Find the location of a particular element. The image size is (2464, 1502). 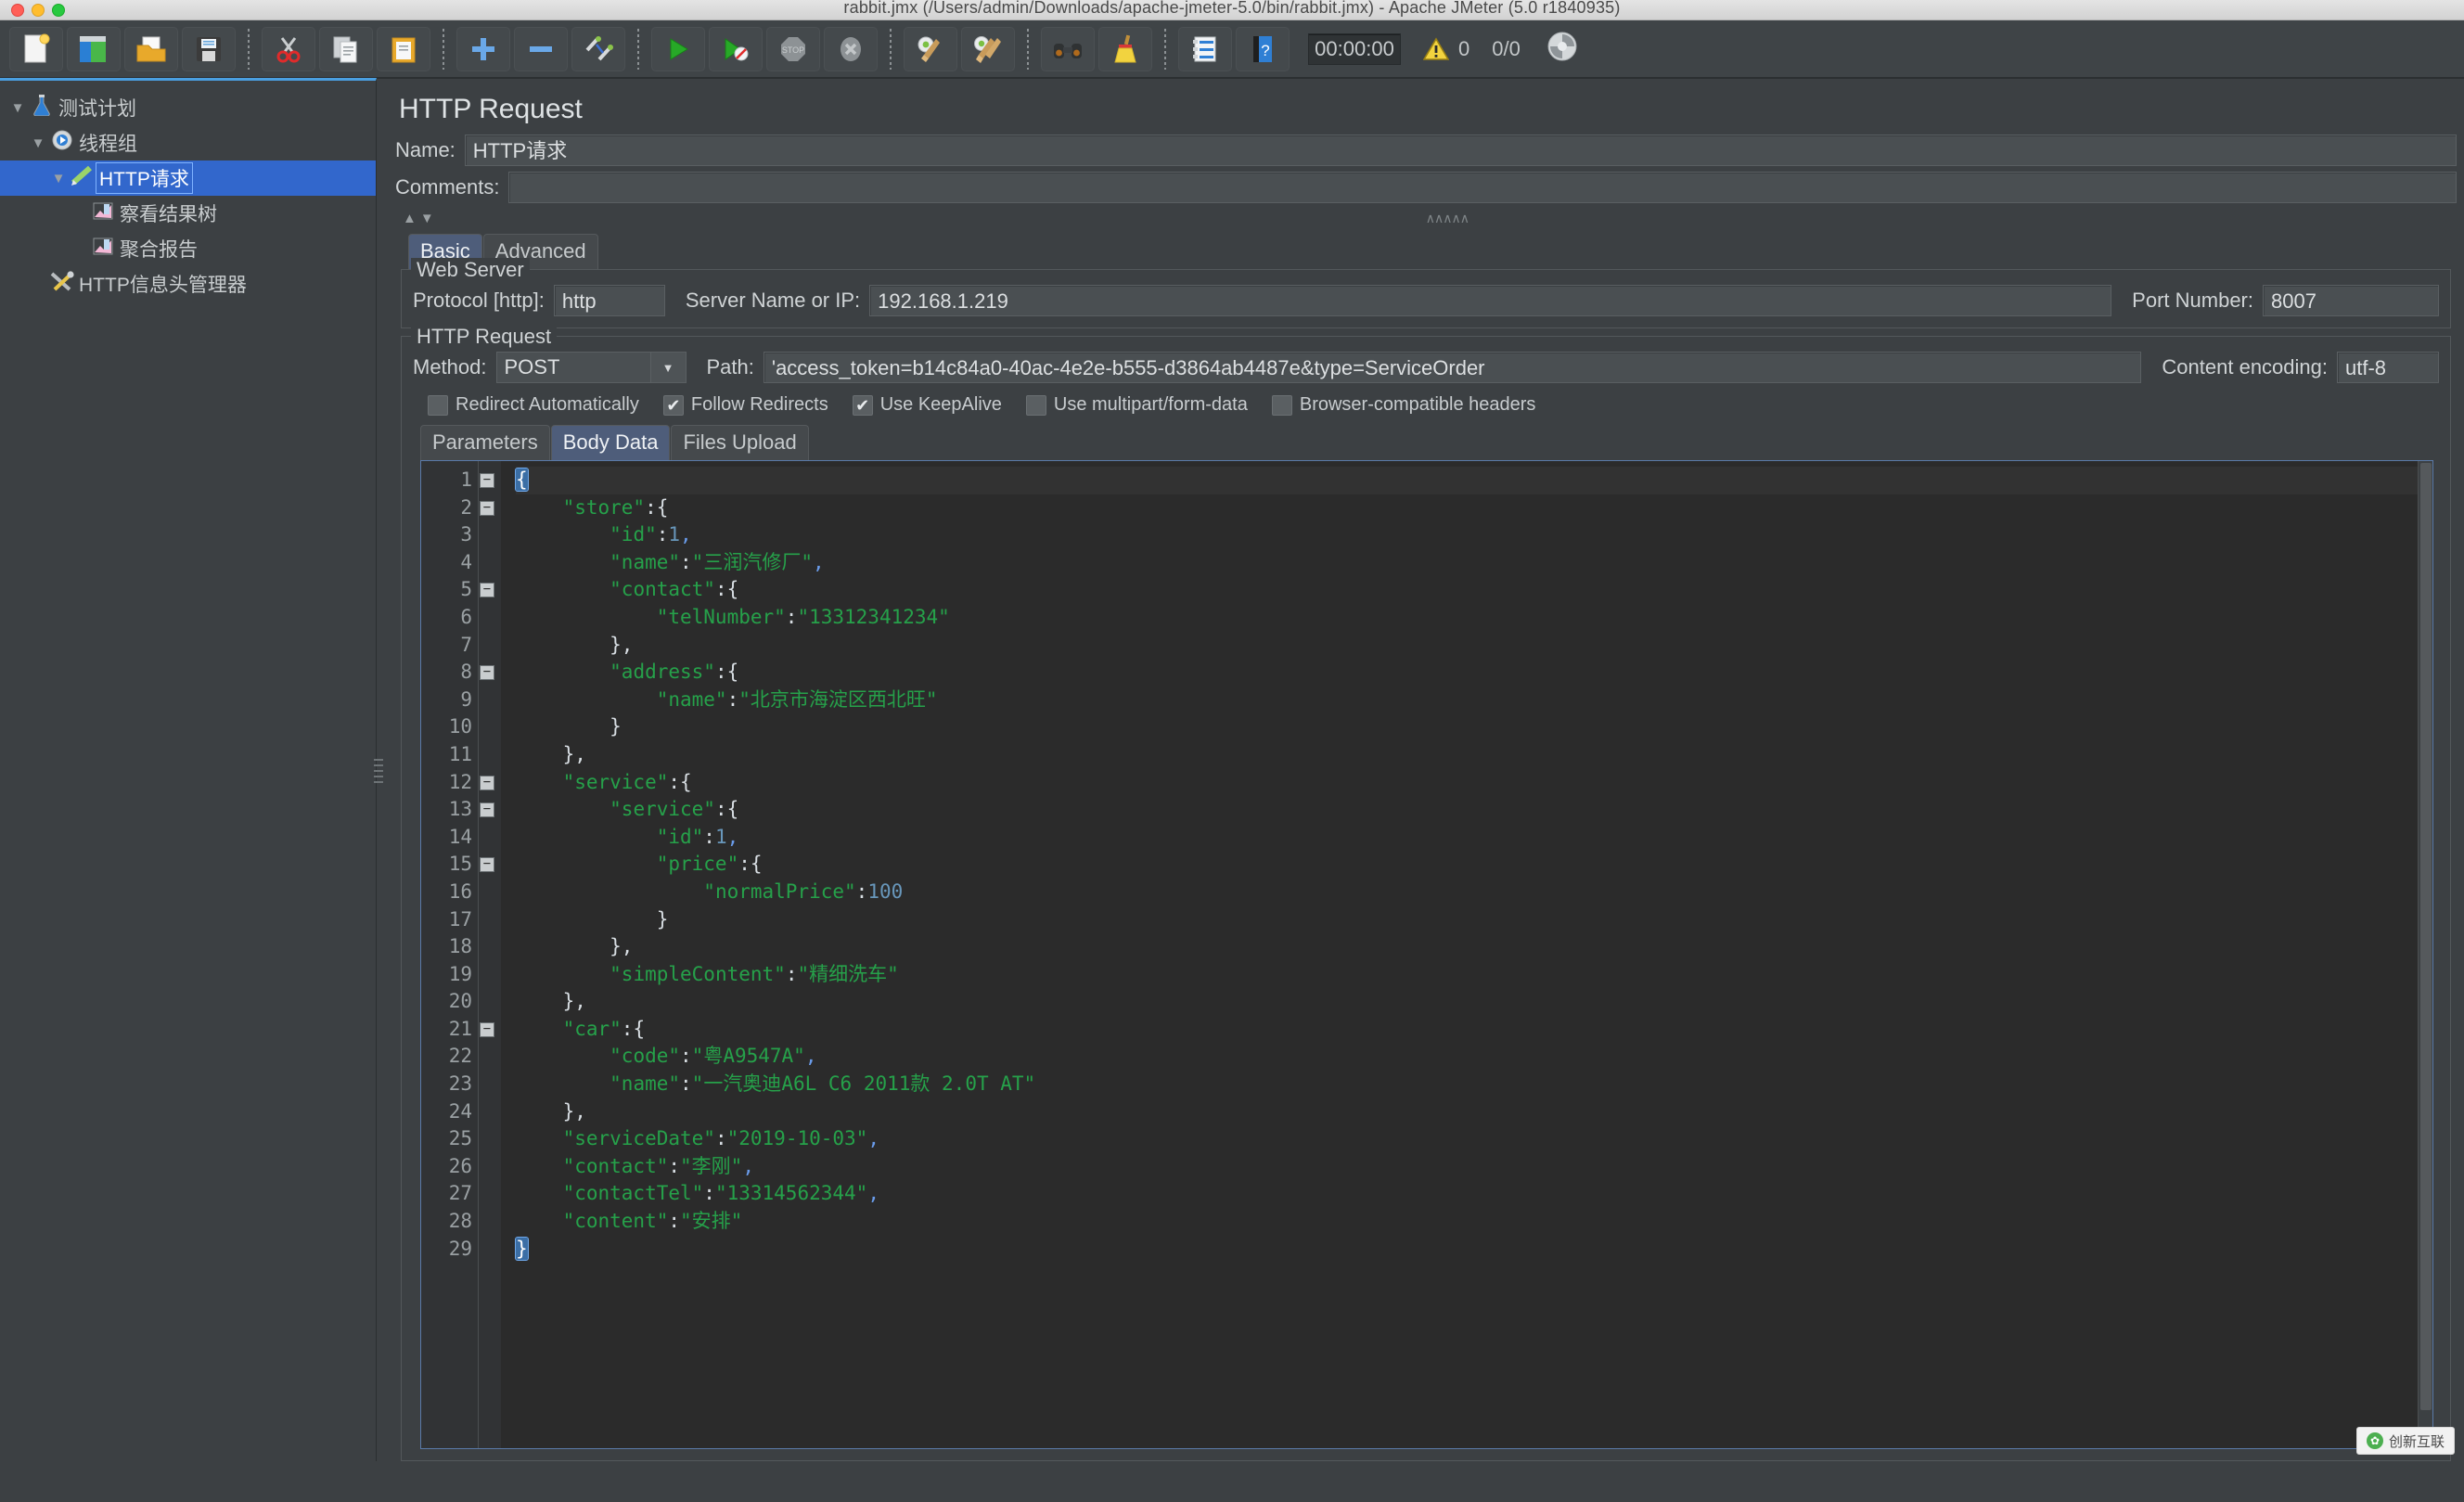

reset-search-button is located at coordinates (1125, 48).